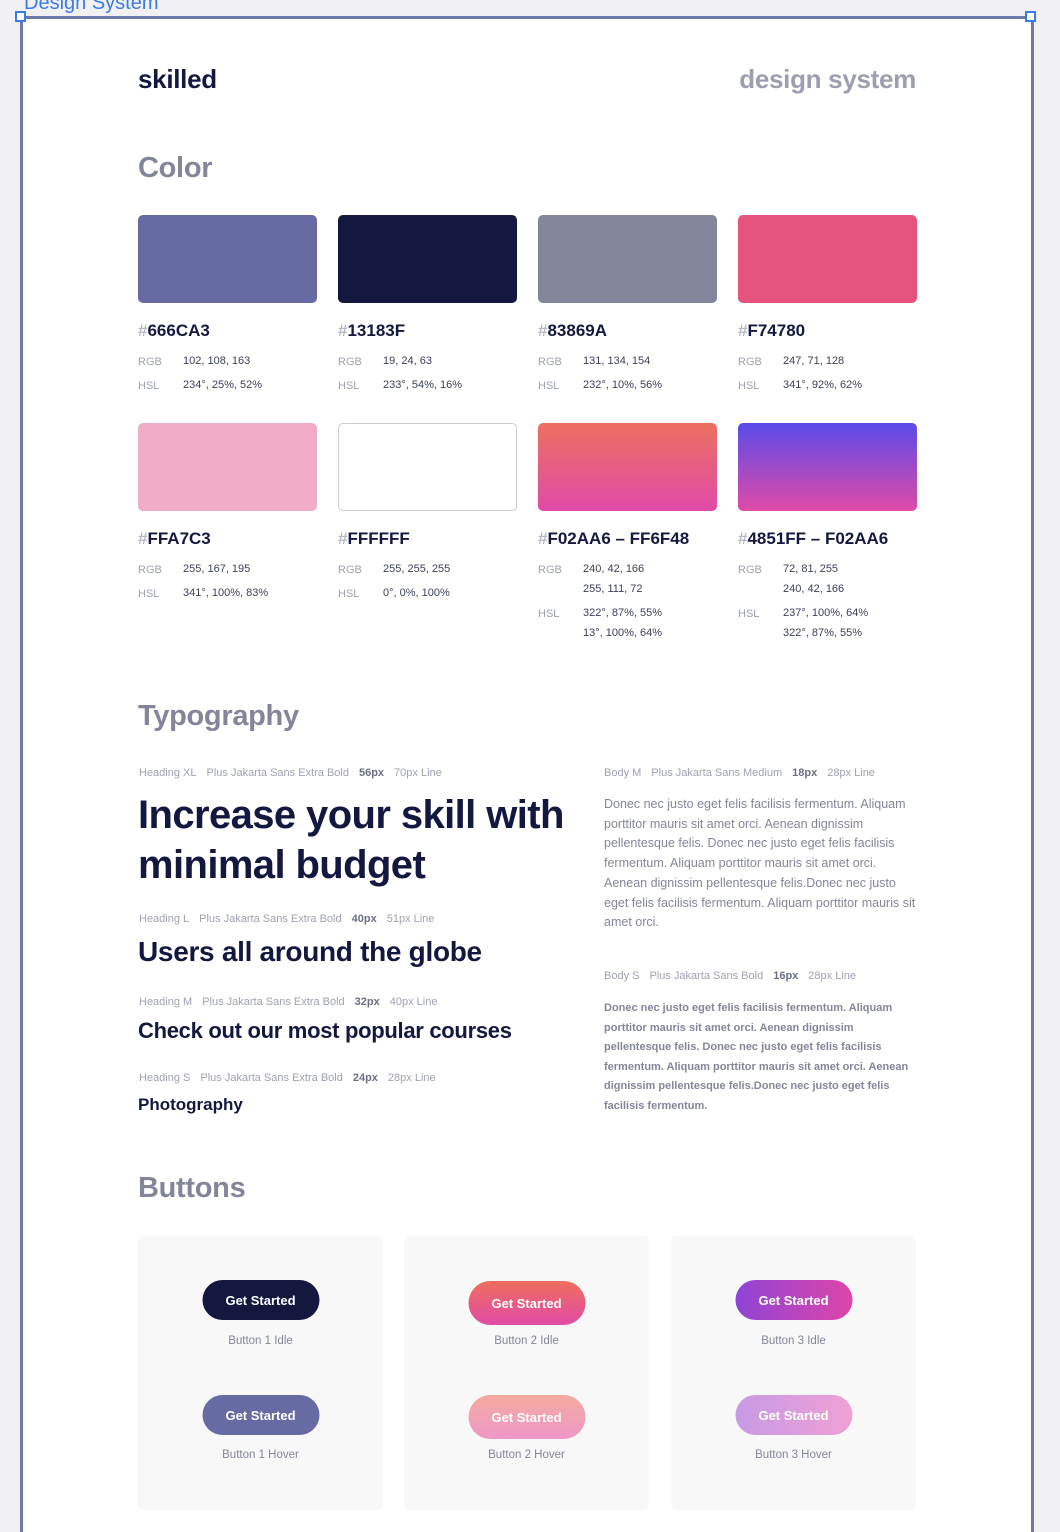 The image size is (1060, 1532). Describe the element at coordinates (223, 385) in the screenshot. I see `hsl-value: 234°, 25%, 52%` at that location.